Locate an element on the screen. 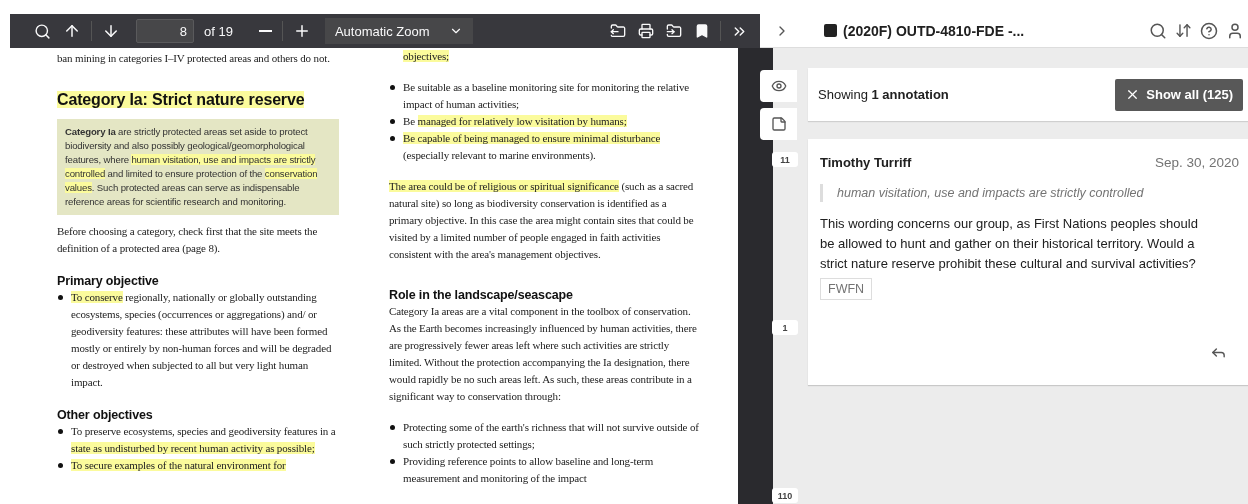  zoom-dropdown: Automatic Zoom is located at coordinates (398, 31).